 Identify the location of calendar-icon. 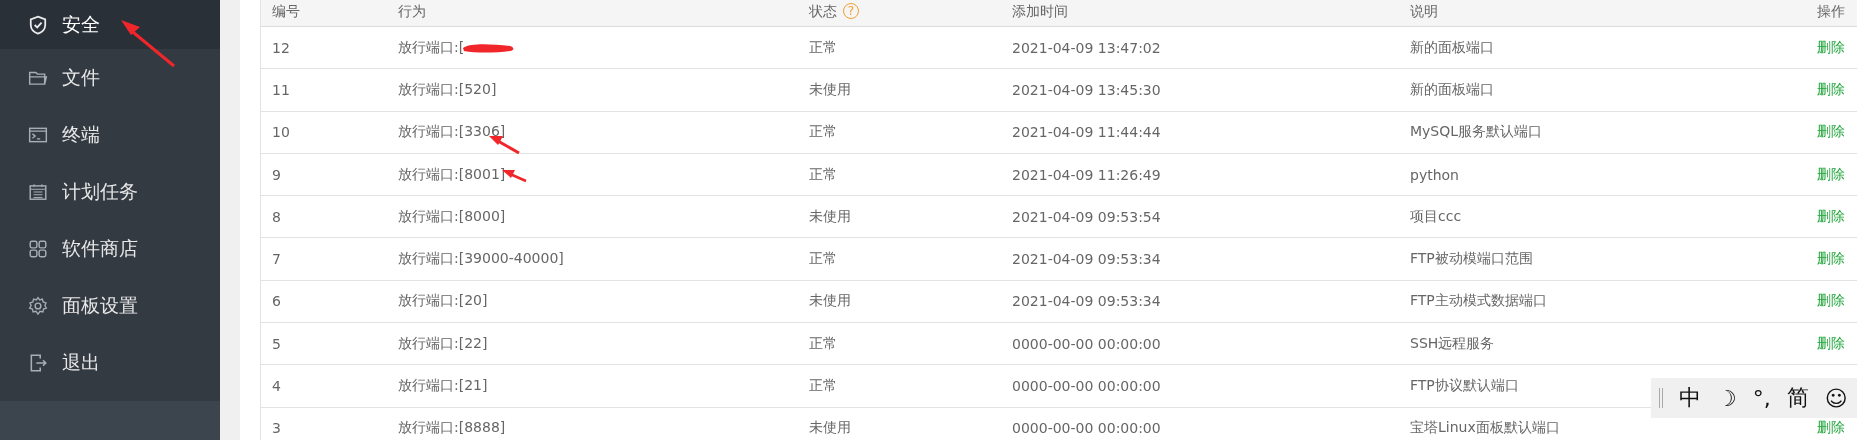
(38, 191).